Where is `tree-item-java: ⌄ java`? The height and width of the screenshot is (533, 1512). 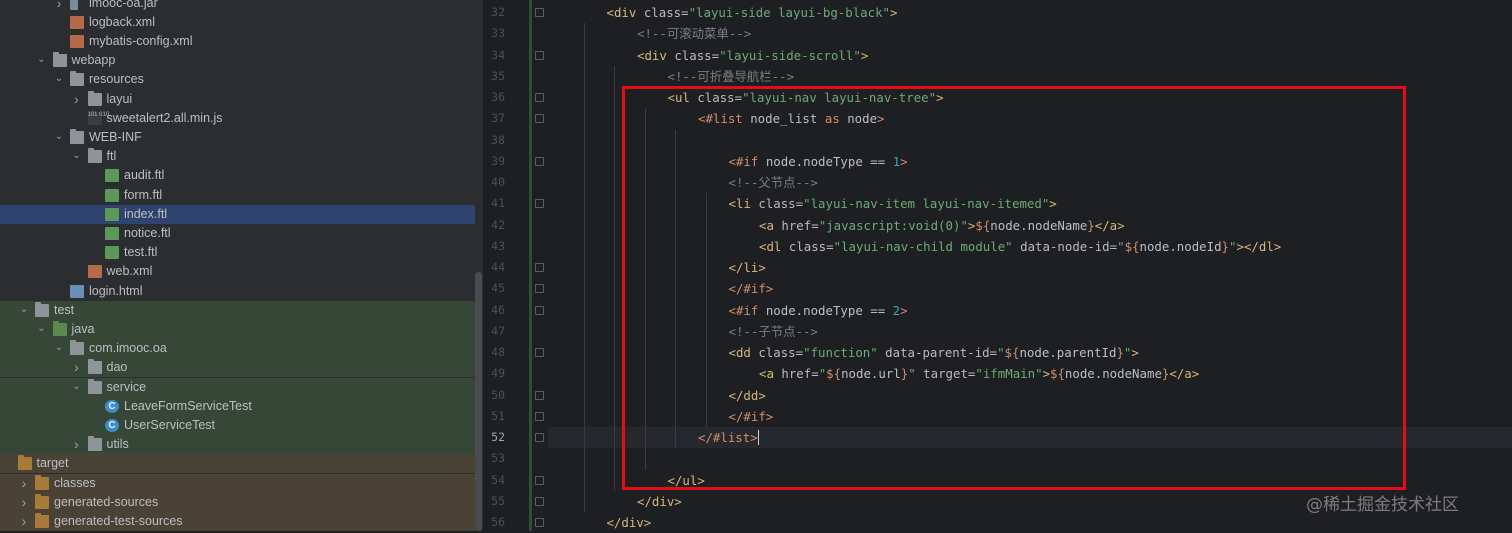
tree-item-java: ⌄ java is located at coordinates (237, 329).